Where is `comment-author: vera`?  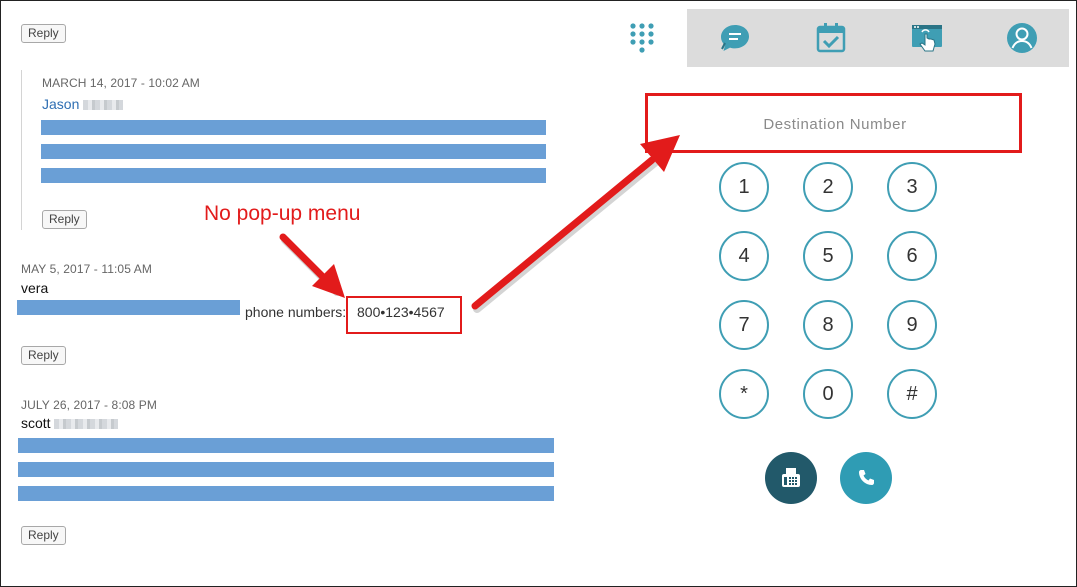
comment-author: vera is located at coordinates (35, 288).